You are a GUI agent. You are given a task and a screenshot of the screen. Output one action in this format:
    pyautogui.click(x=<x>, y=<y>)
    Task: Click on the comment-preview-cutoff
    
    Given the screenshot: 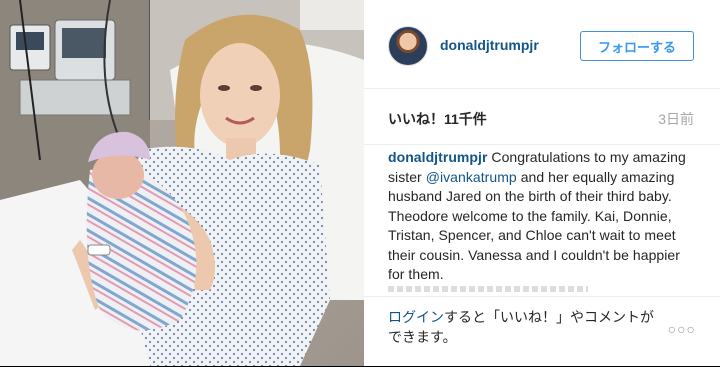 What is the action you would take?
    pyautogui.click(x=488, y=289)
    